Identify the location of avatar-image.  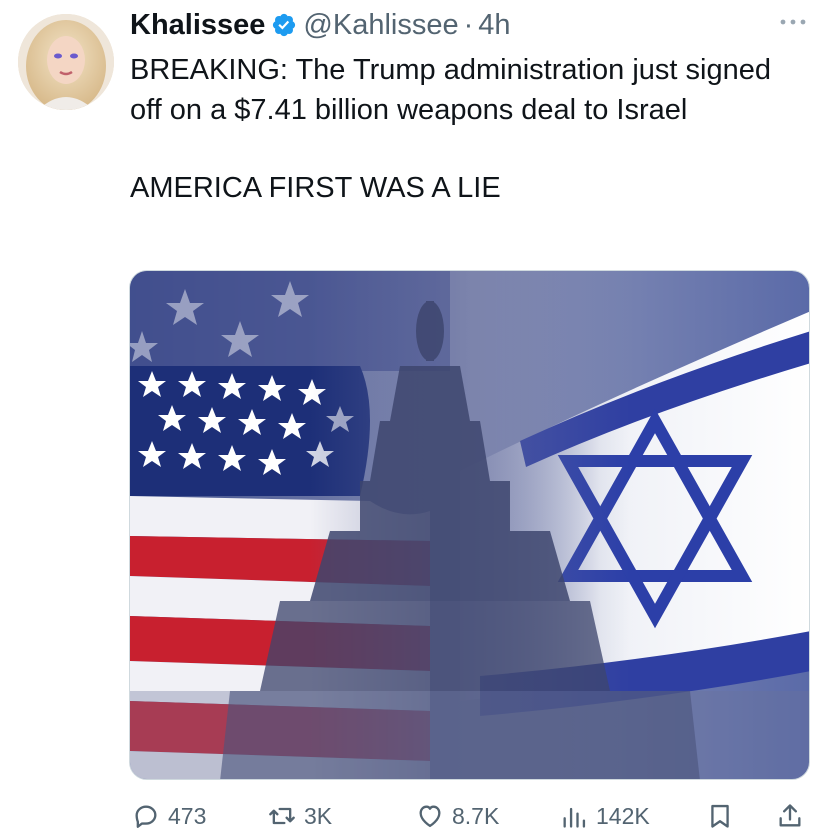
(66, 62).